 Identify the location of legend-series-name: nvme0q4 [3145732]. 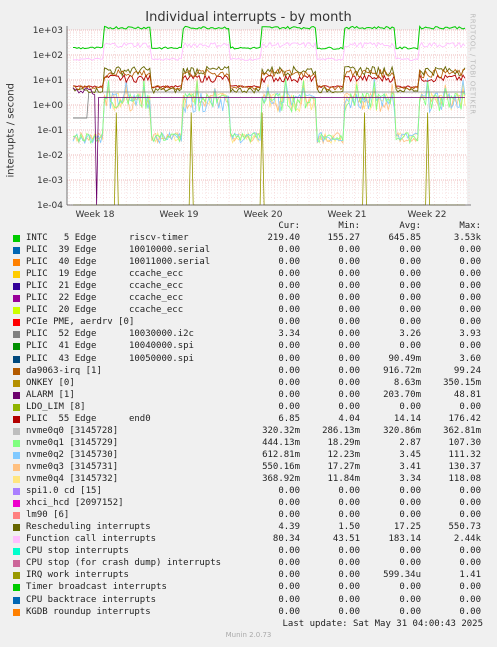
(72, 479).